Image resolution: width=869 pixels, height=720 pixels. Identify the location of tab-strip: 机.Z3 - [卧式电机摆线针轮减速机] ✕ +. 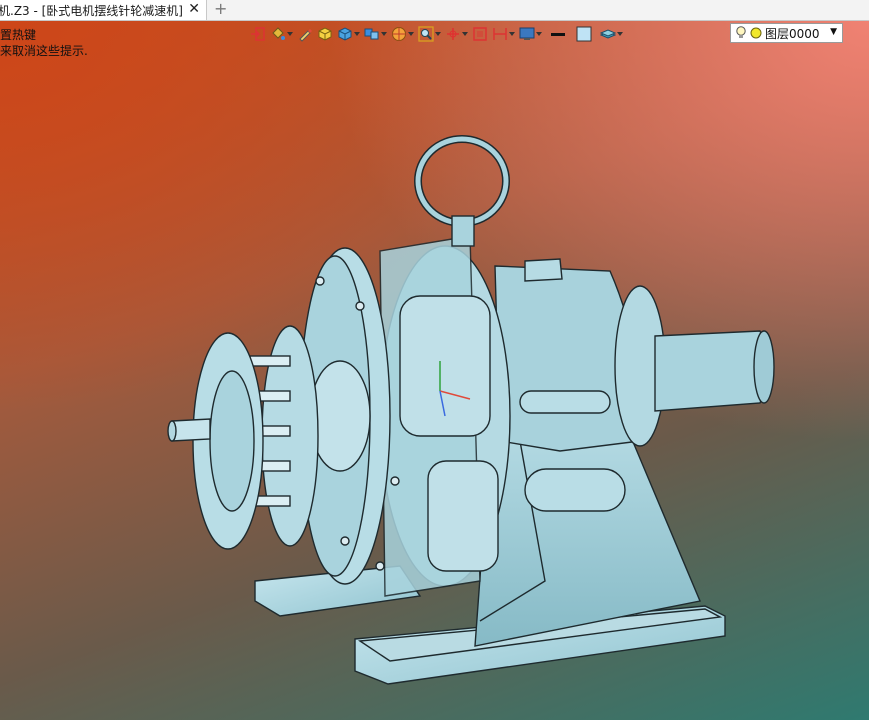
(434, 10).